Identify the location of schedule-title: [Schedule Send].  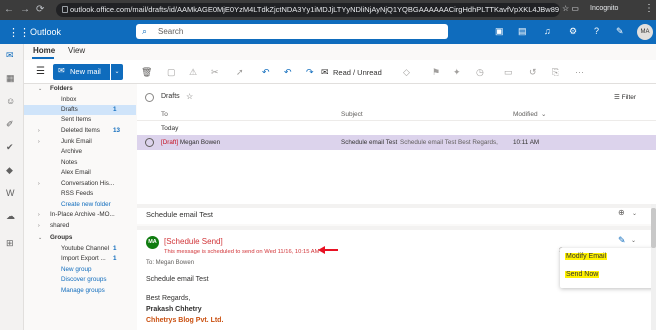
(193, 241).